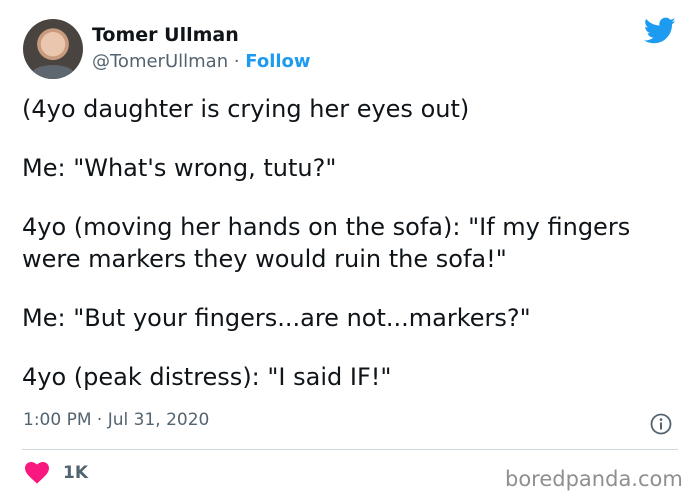 The image size is (700, 502). What do you see at coordinates (660, 31) in the screenshot?
I see `twitter-bird-icon` at bounding box center [660, 31].